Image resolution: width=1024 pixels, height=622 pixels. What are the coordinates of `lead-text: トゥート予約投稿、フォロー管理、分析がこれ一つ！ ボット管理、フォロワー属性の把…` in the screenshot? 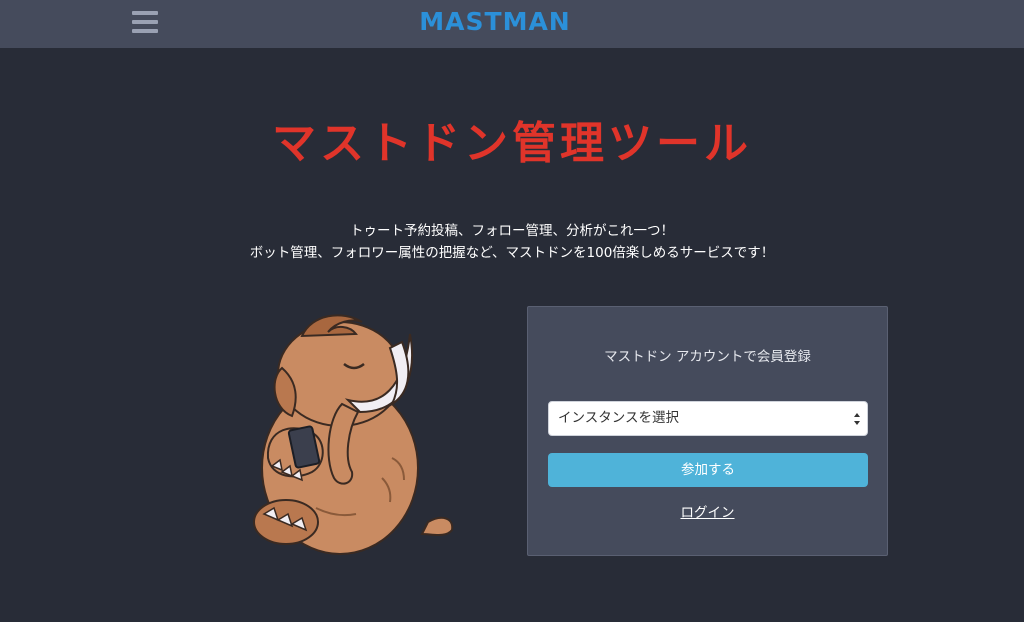 It's located at (512, 242).